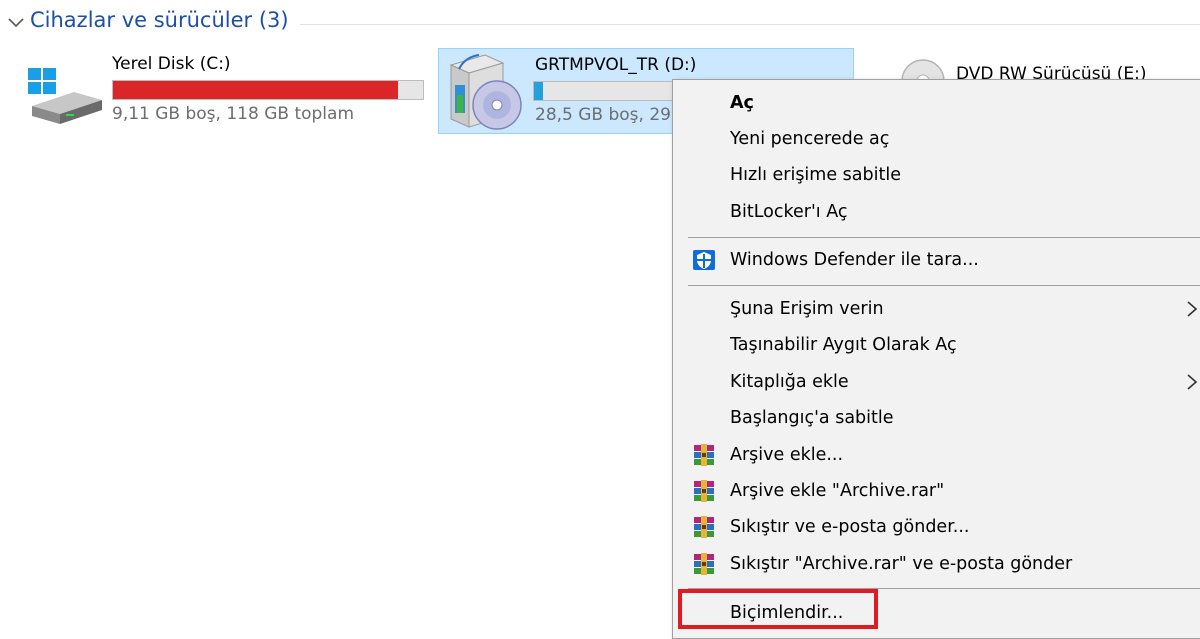 The height and width of the screenshot is (639, 1200). Describe the element at coordinates (933, 139) in the screenshot. I see `menu-item-open-new-window: Yeni pencerede aç` at that location.